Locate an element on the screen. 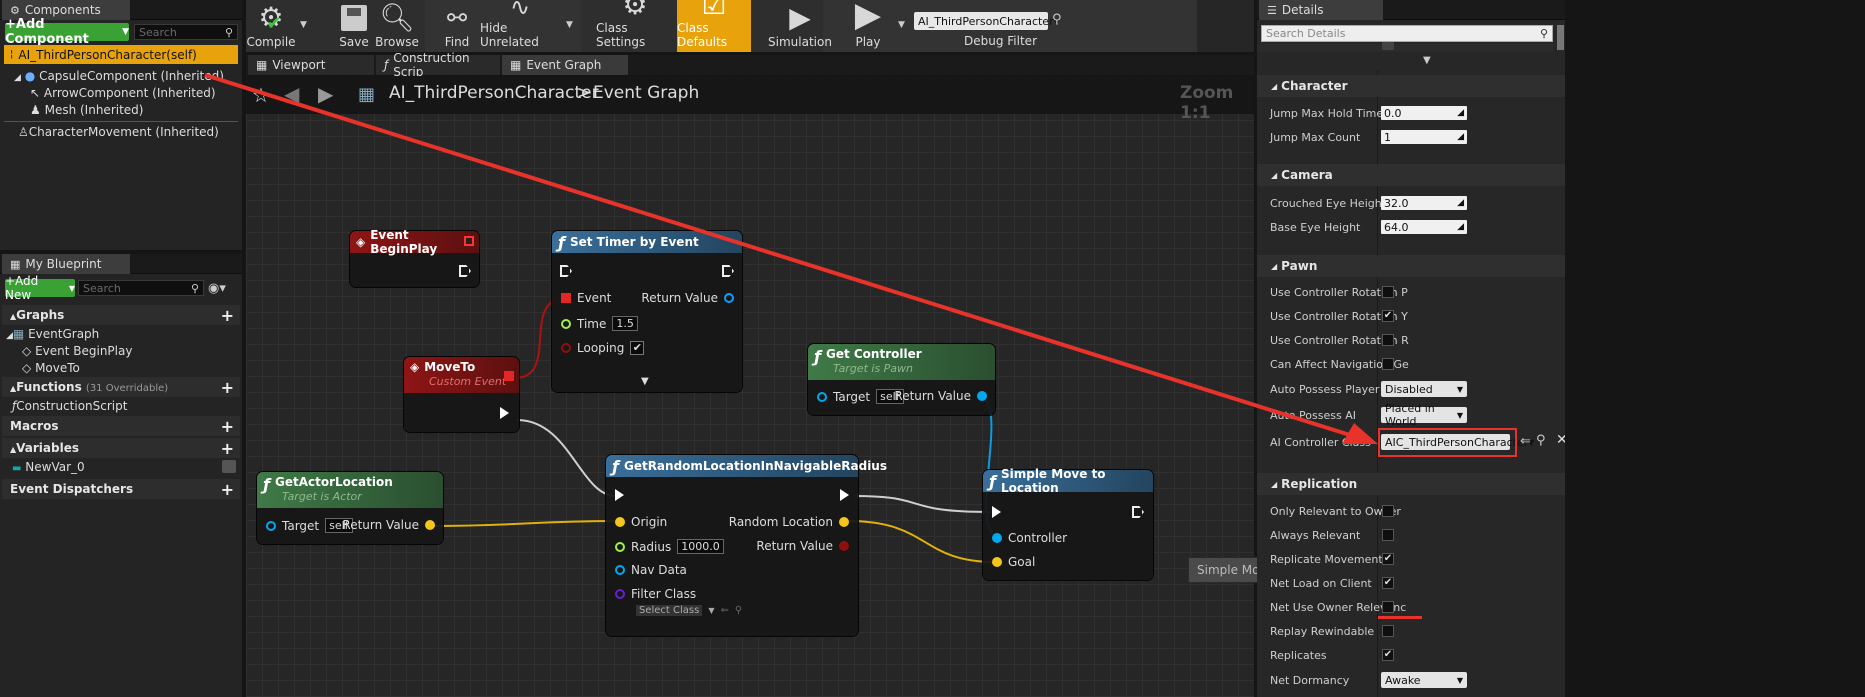  category-replication: ◢ Replication is located at coordinates (1411, 484).